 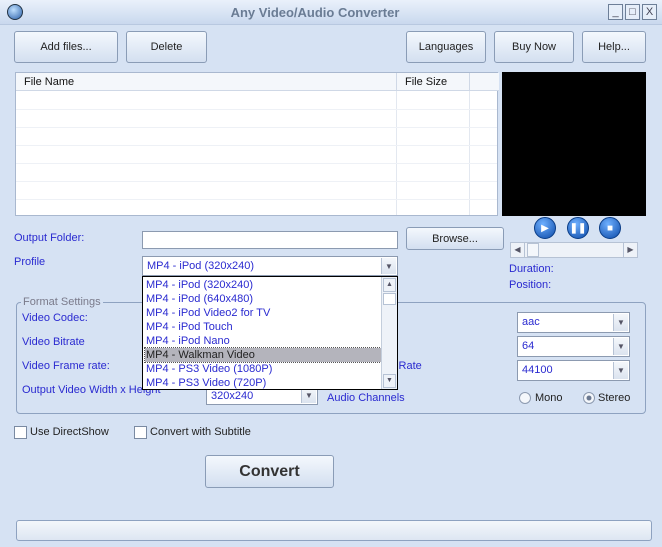 I want to click on convert-subtitle-label: Convert with Subtitle, so click(x=200, y=432).